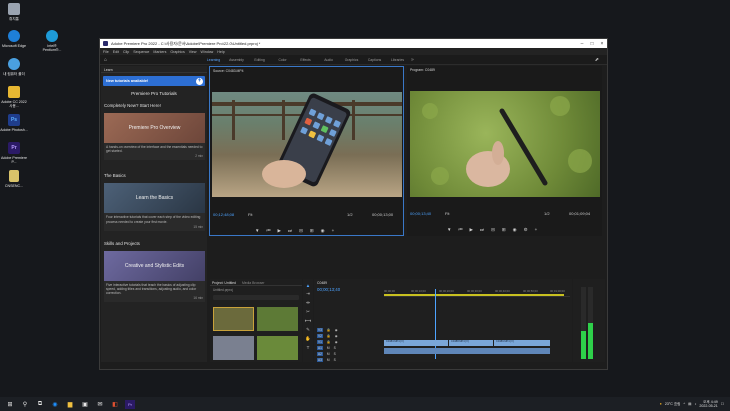 Image resolution: width=730 pixels, height=411 pixels. Describe the element at coordinates (689, 404) in the screenshot. I see `network-icon: ▤` at that location.